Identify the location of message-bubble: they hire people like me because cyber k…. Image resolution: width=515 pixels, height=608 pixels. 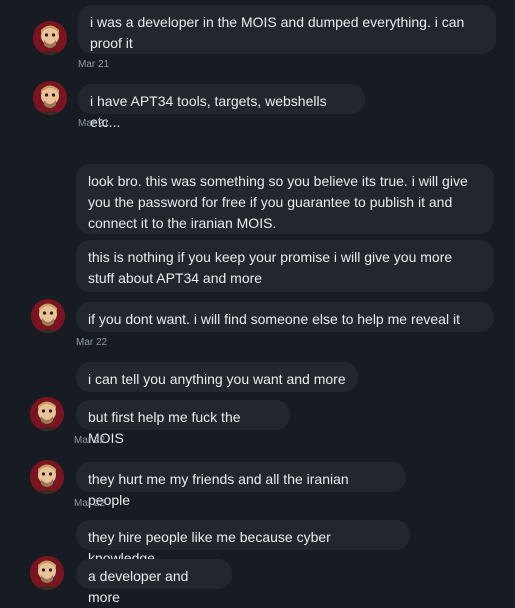
(243, 543).